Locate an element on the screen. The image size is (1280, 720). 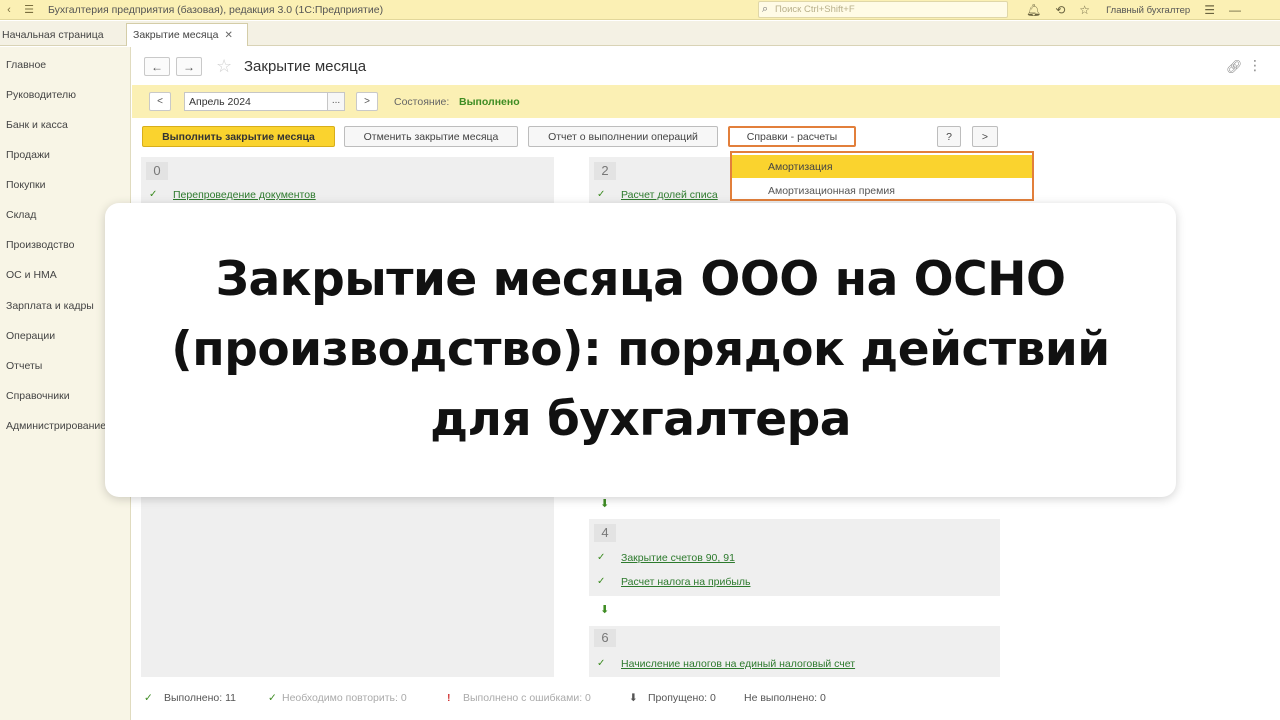
minimize-icon: — is located at coordinates (1235, 10).